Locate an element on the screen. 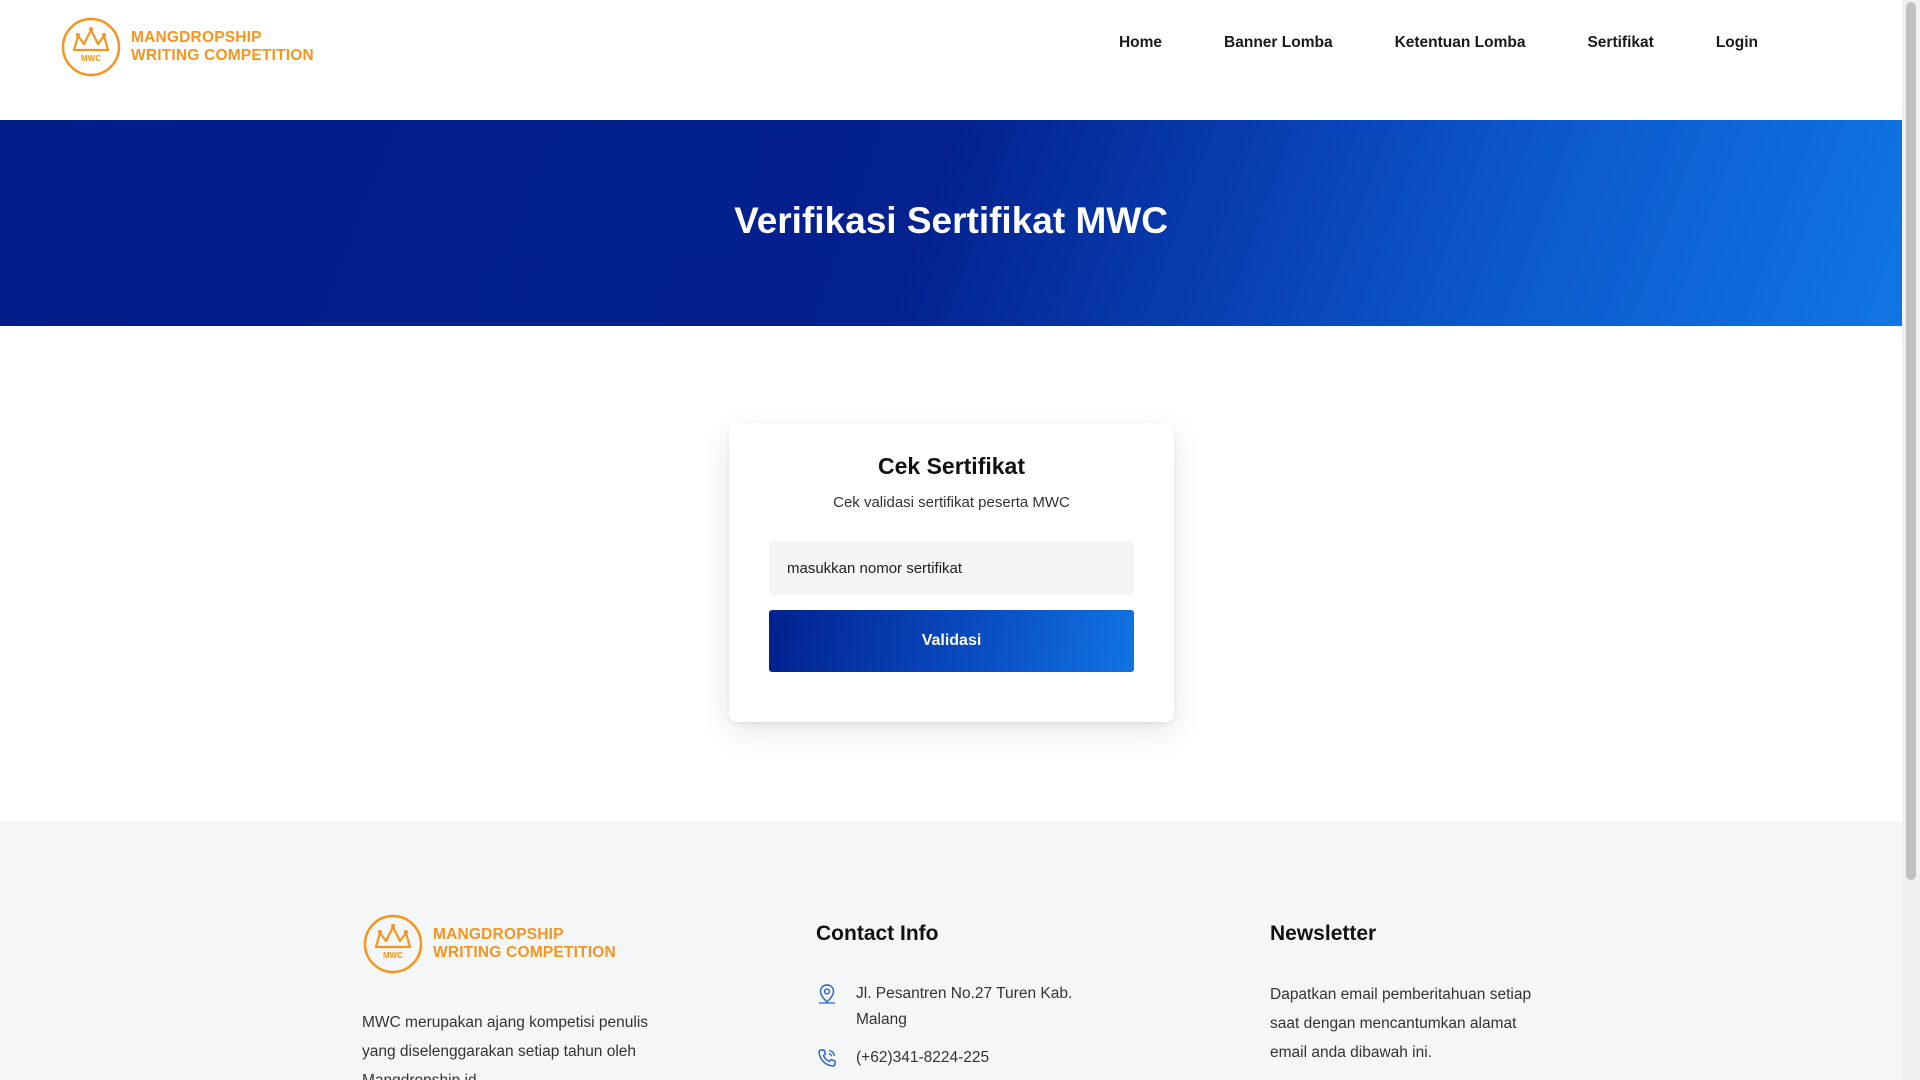  scrollbar-thumb is located at coordinates (1911, 441).